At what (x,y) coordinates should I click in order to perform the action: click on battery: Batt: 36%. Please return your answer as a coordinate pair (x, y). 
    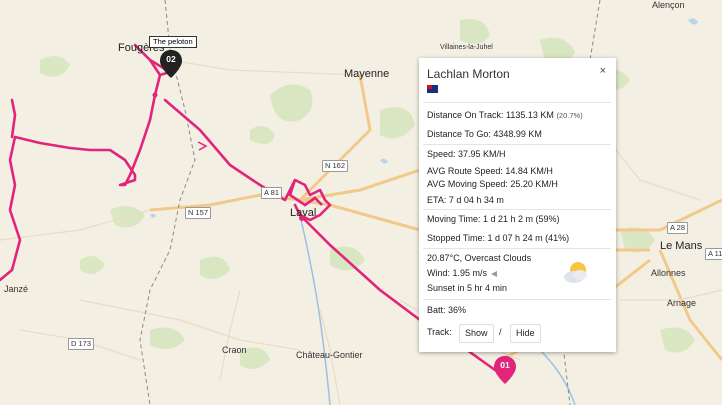
    Looking at the image, I should click on (447, 310).